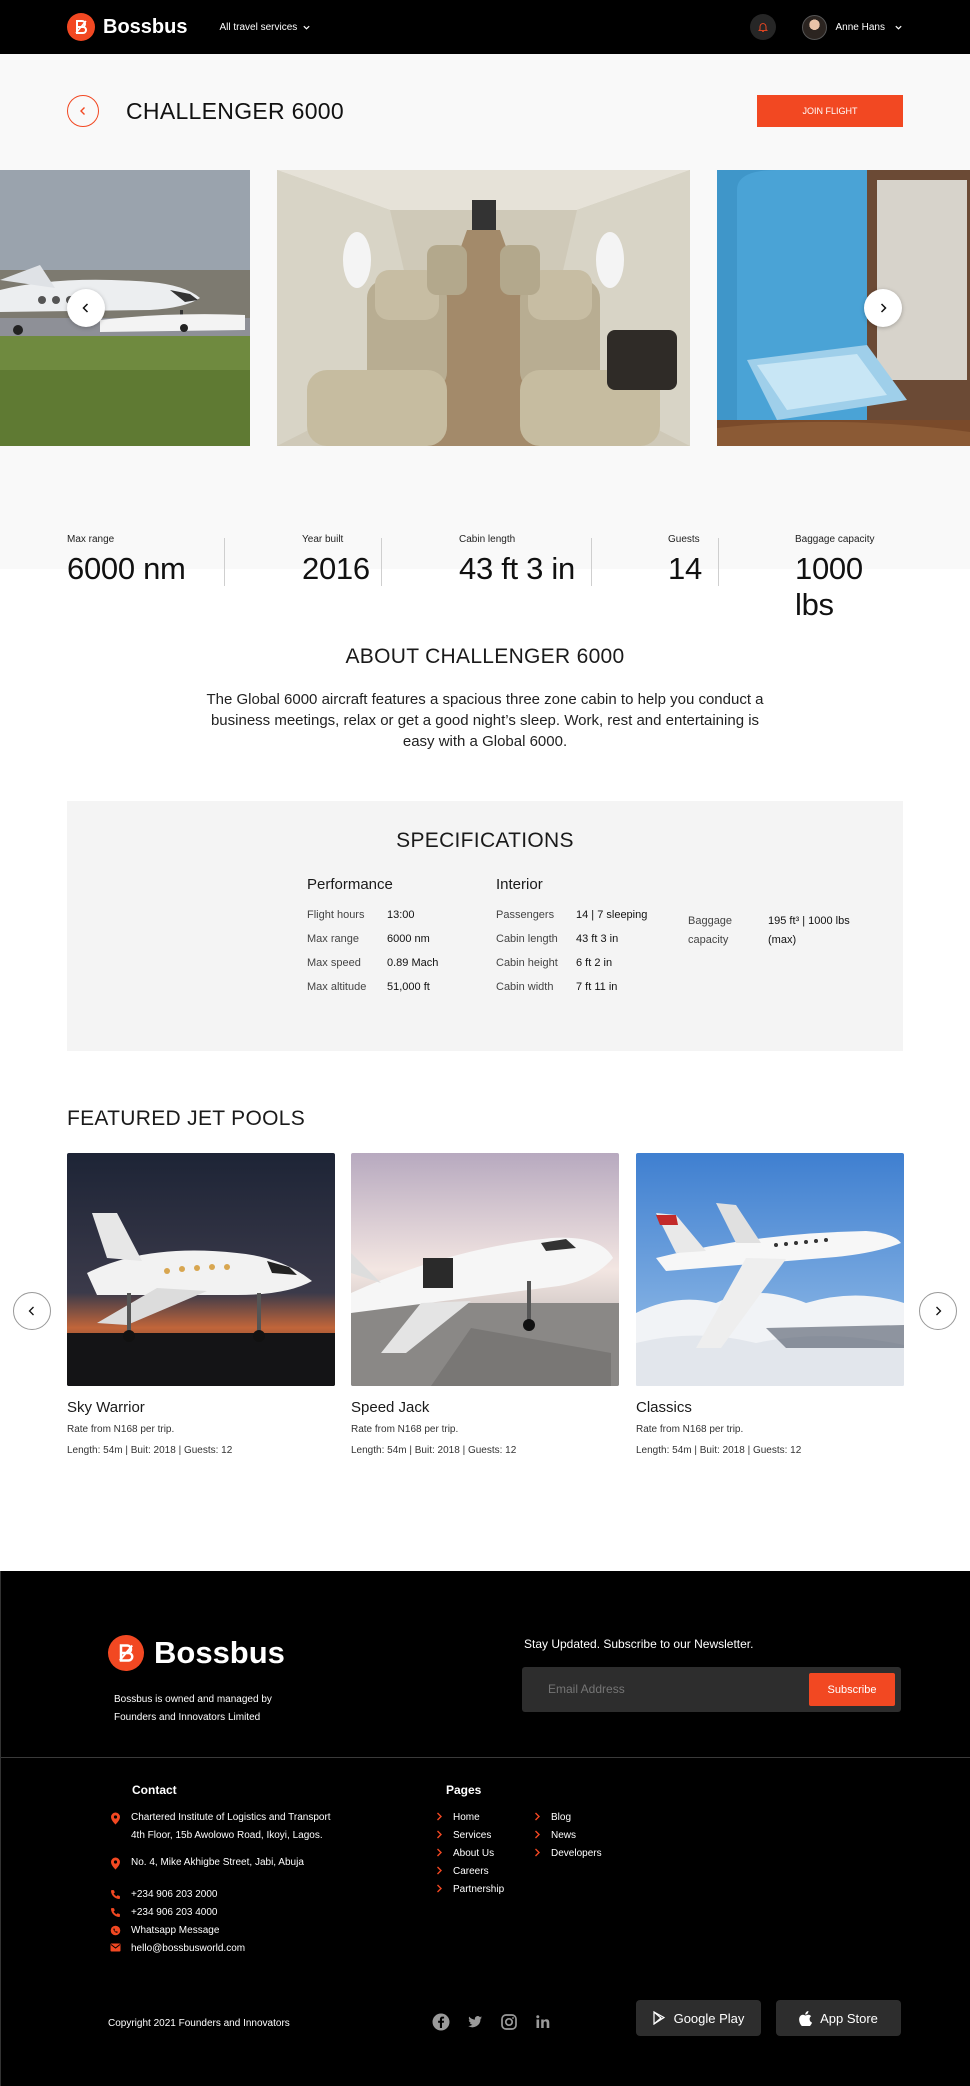 The width and height of the screenshot is (970, 2086). I want to click on app-store-button: App Store, so click(838, 2018).